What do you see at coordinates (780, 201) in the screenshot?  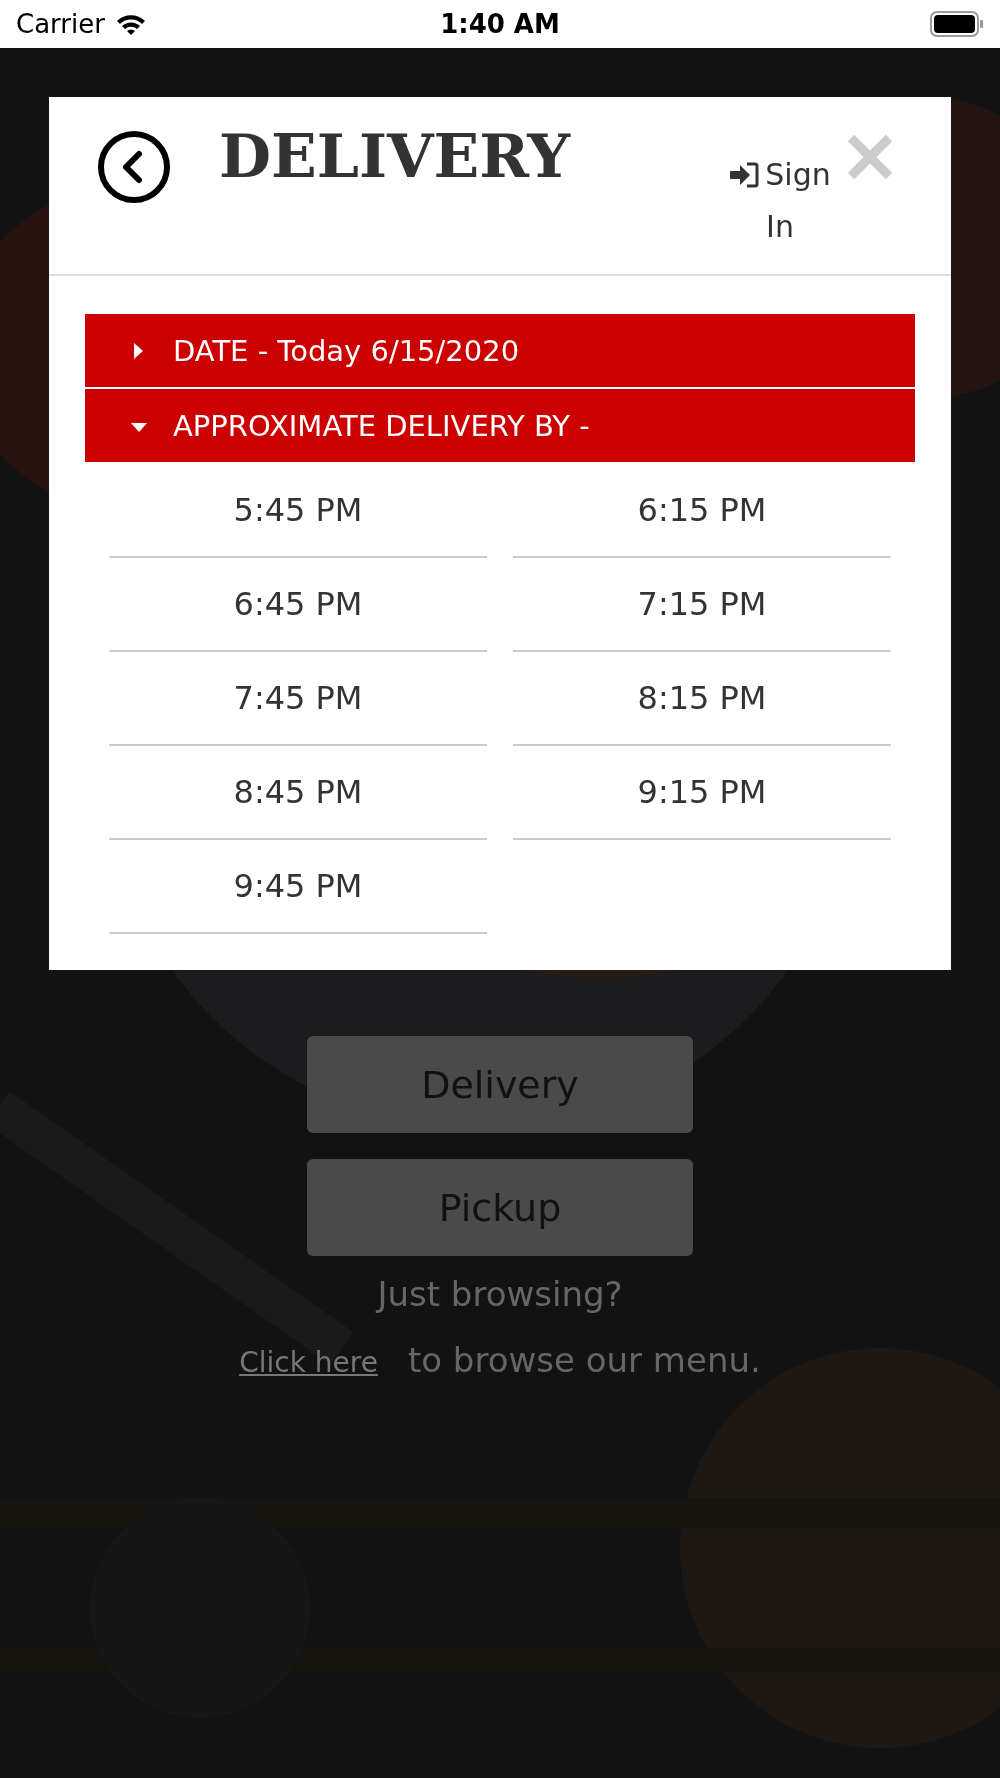 I see `sign-in-button: Sign In` at bounding box center [780, 201].